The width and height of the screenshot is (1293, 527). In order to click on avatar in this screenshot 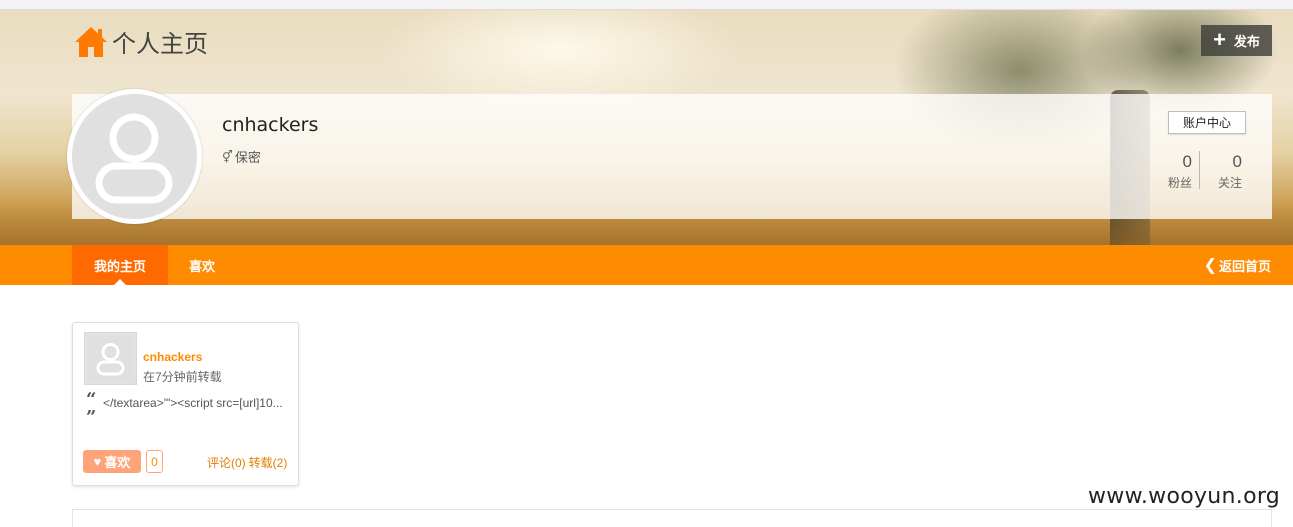, I will do `click(134, 156)`.